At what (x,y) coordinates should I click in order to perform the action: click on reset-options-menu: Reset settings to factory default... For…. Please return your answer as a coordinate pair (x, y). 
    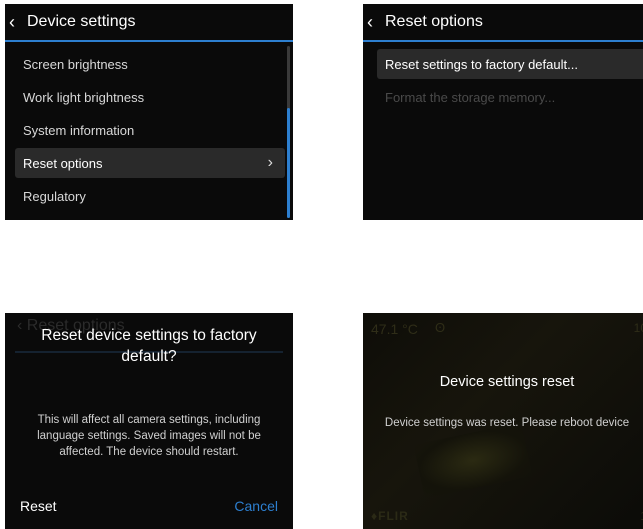
    Looking at the image, I should click on (503, 77).